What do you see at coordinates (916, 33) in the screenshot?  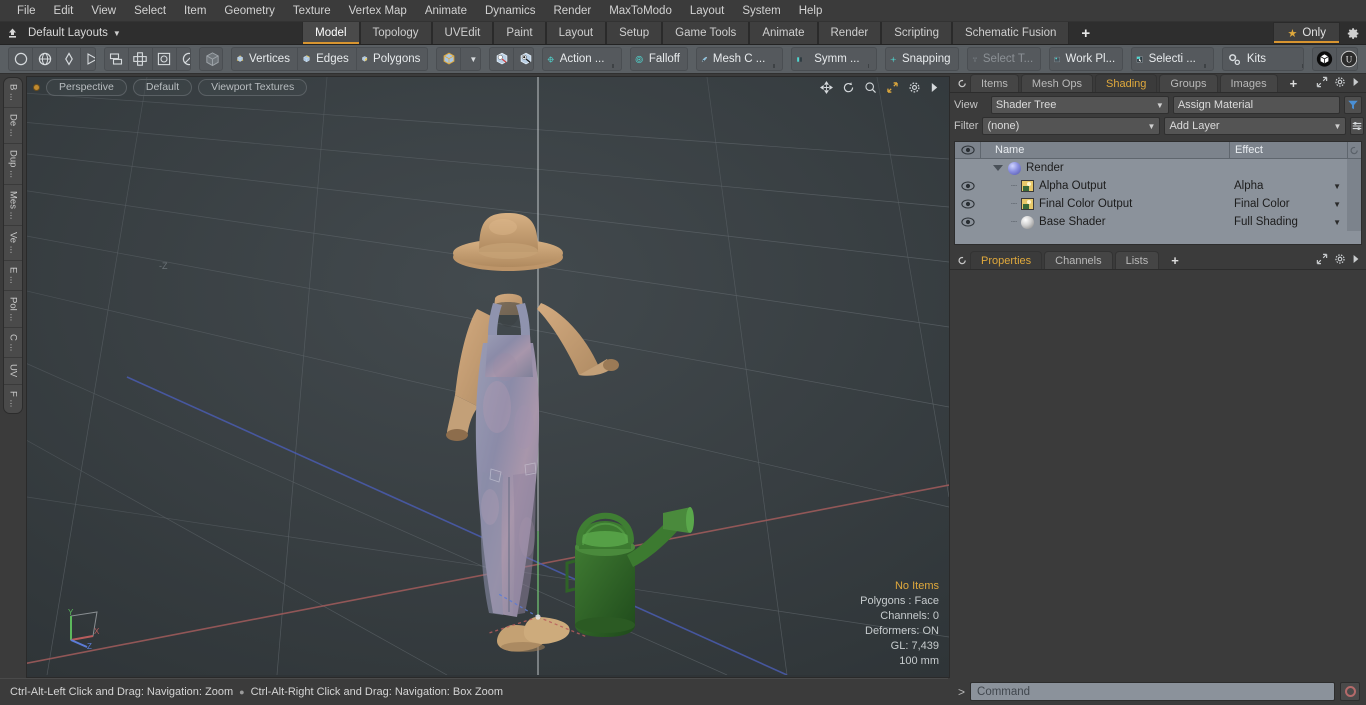 I see `tab-scripting: Scripting` at bounding box center [916, 33].